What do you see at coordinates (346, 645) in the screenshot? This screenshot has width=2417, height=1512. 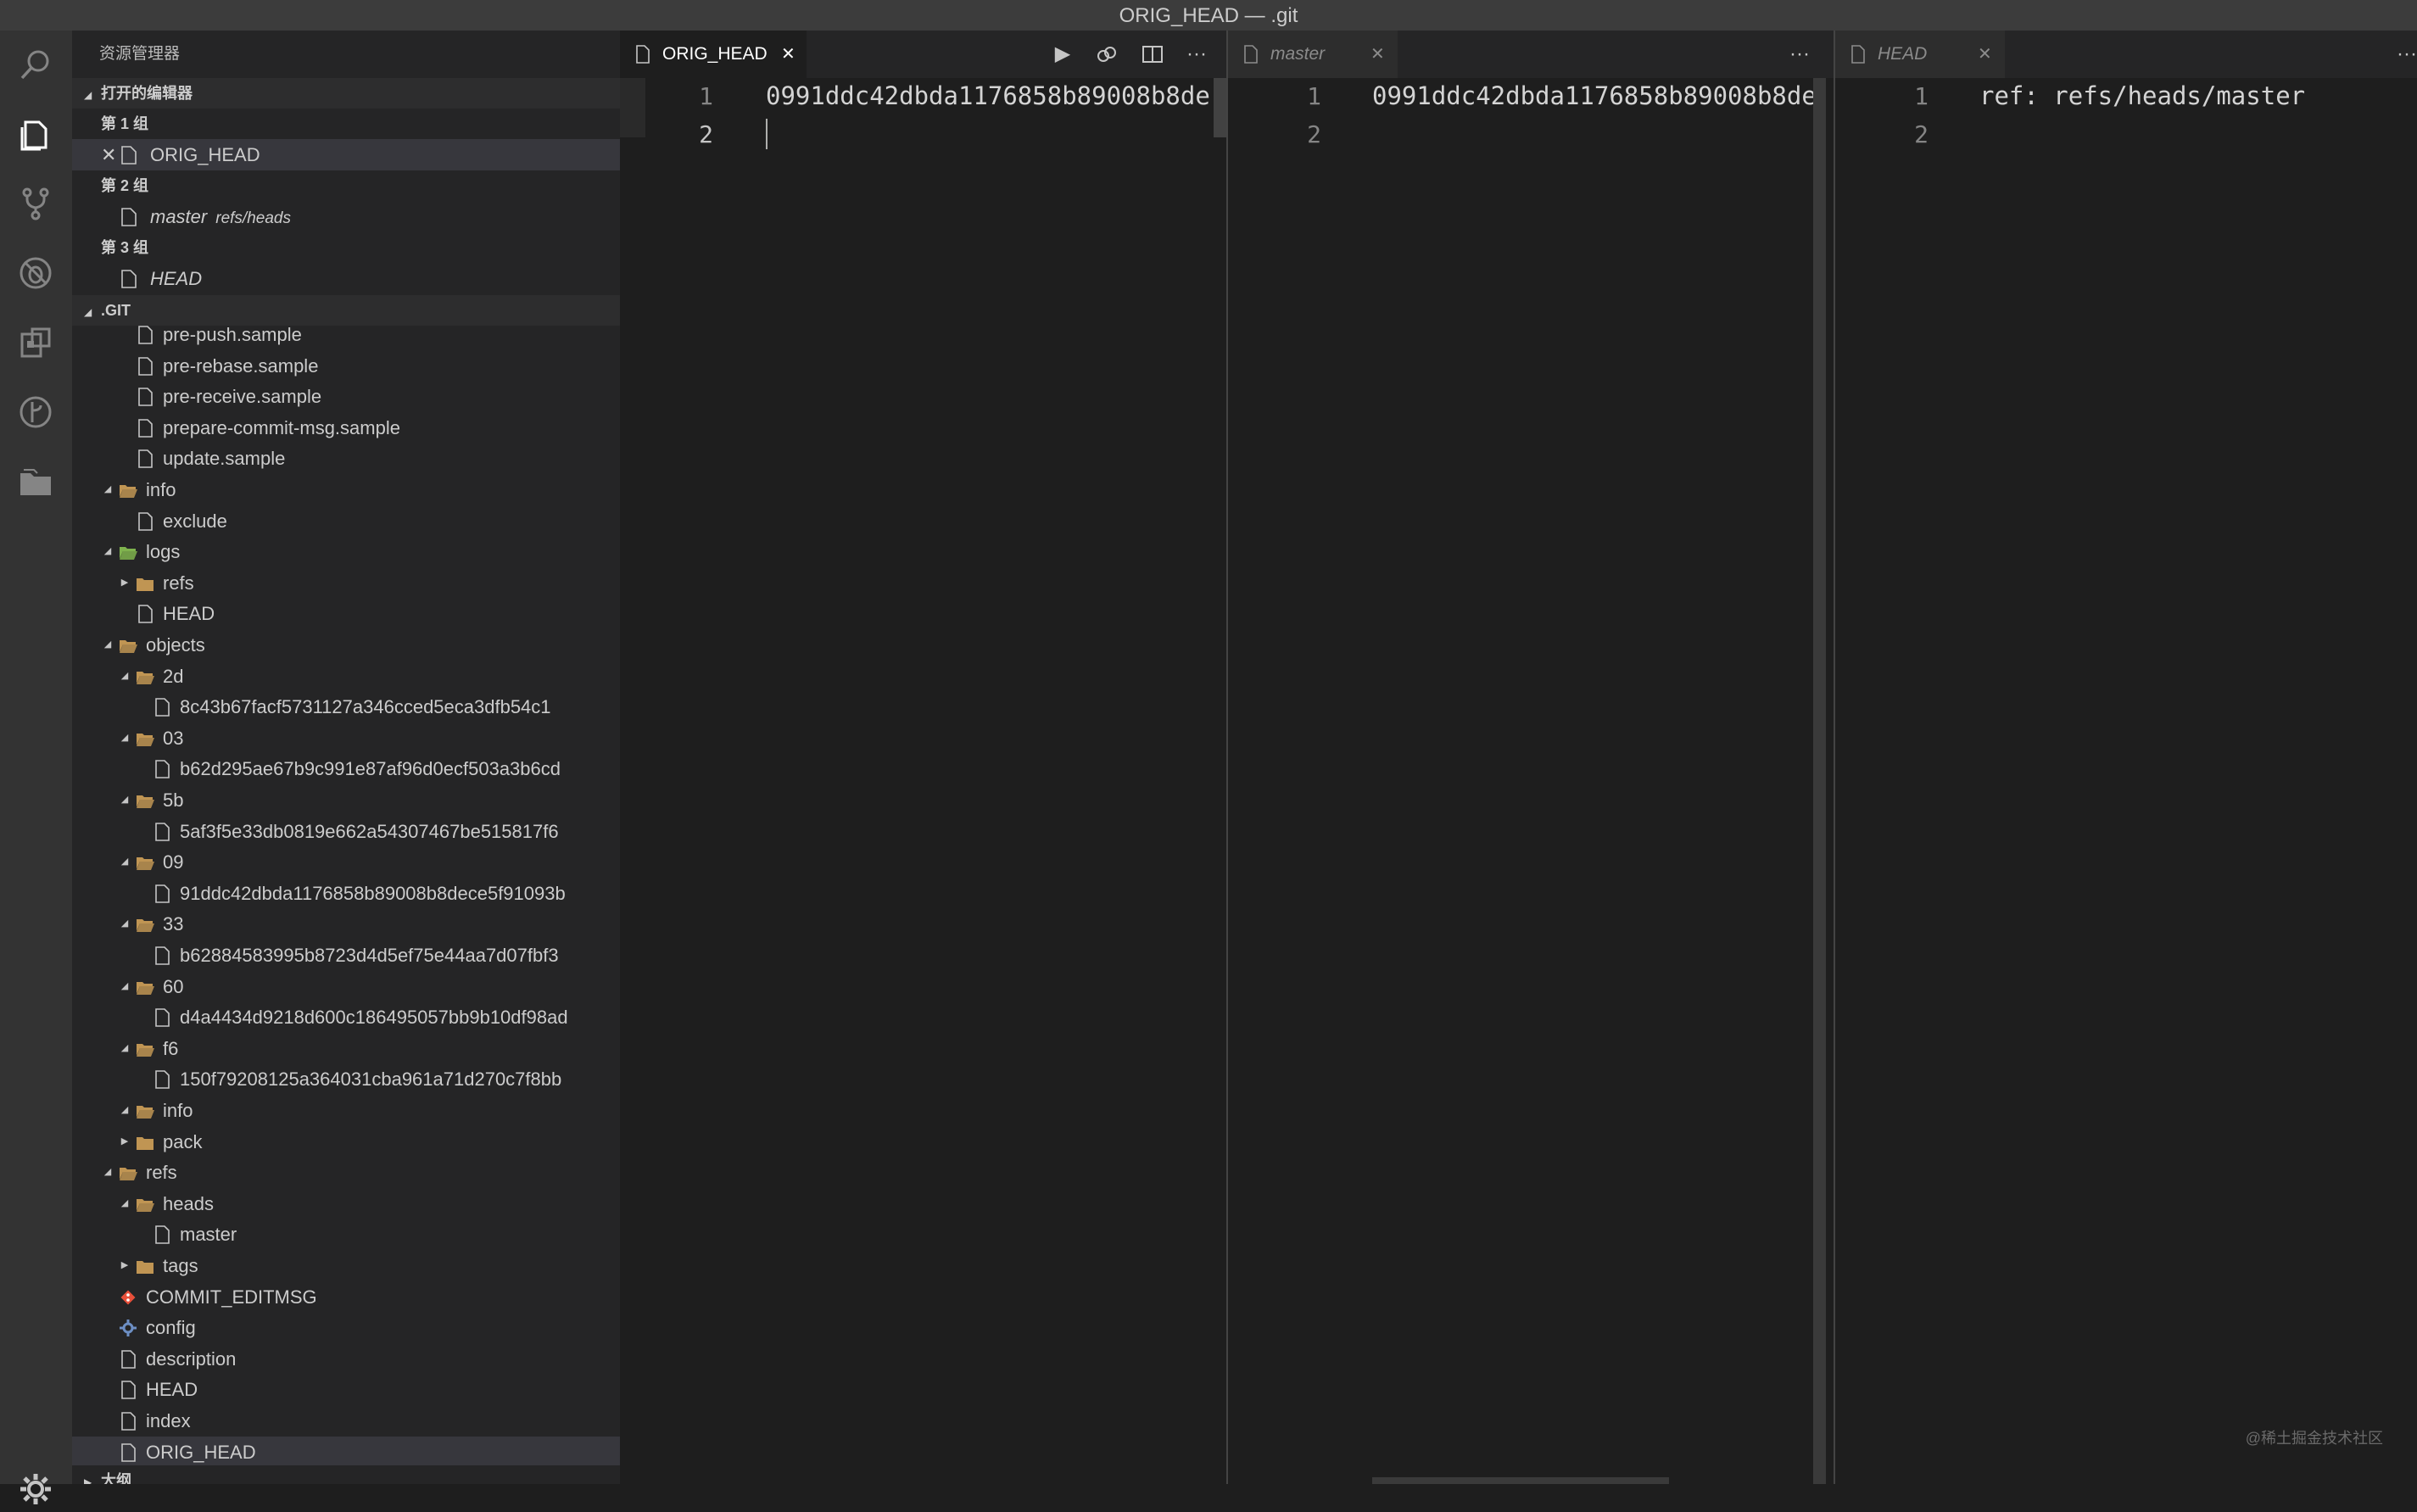 I see `tree-item: ◢objects` at bounding box center [346, 645].